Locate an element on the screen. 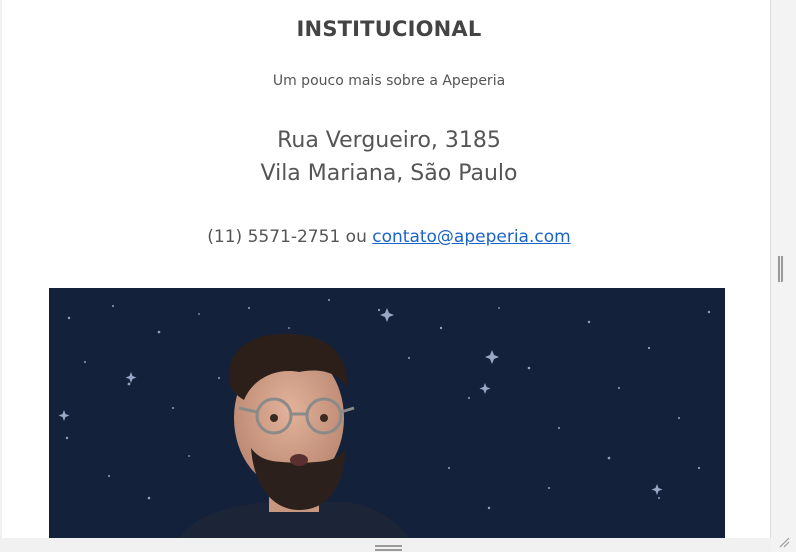 The image size is (796, 552). contact-line: (11) 5571-2751 ou contato@apeperia.com is located at coordinates (386, 237).